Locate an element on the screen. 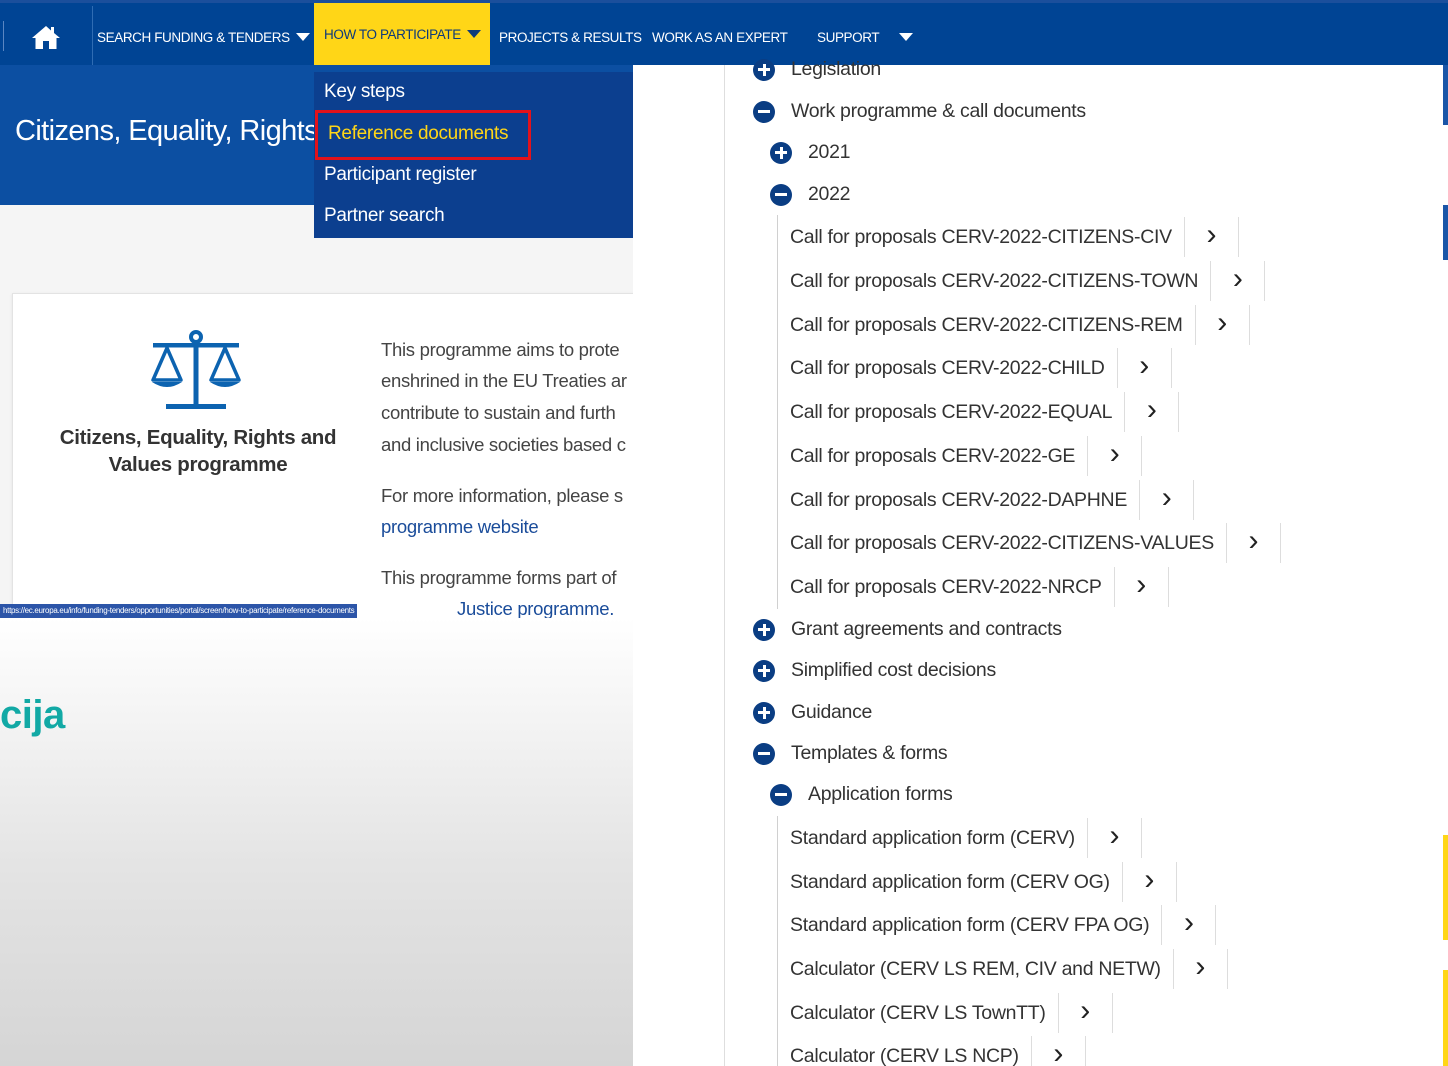 This screenshot has width=1448, height=1066. tree-node-grant-agreements: Grant agreements and contracts is located at coordinates (907, 629).